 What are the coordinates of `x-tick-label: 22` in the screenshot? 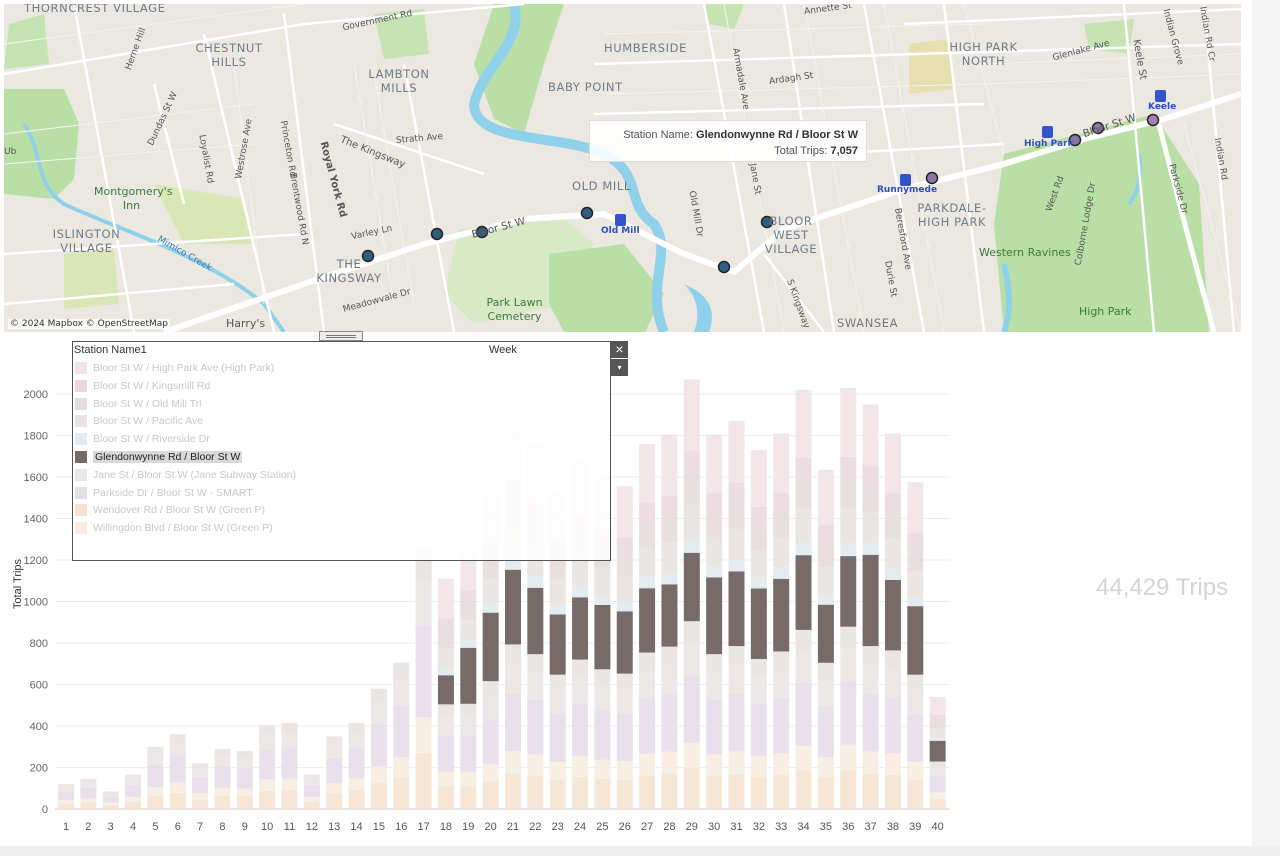 It's located at (535, 827).